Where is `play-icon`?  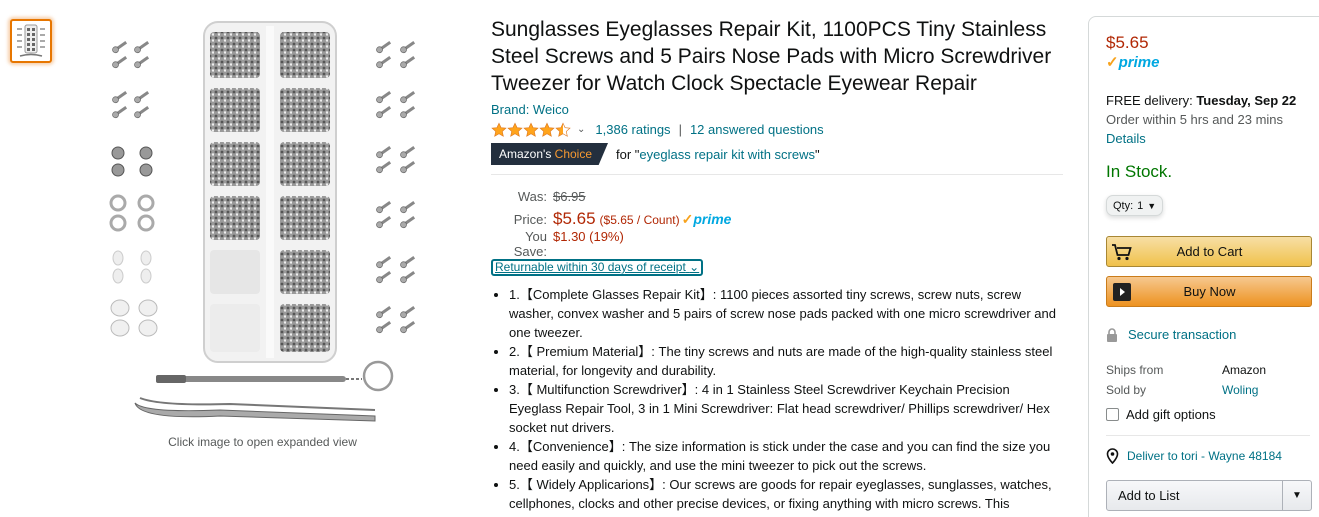
play-icon is located at coordinates (1121, 291).